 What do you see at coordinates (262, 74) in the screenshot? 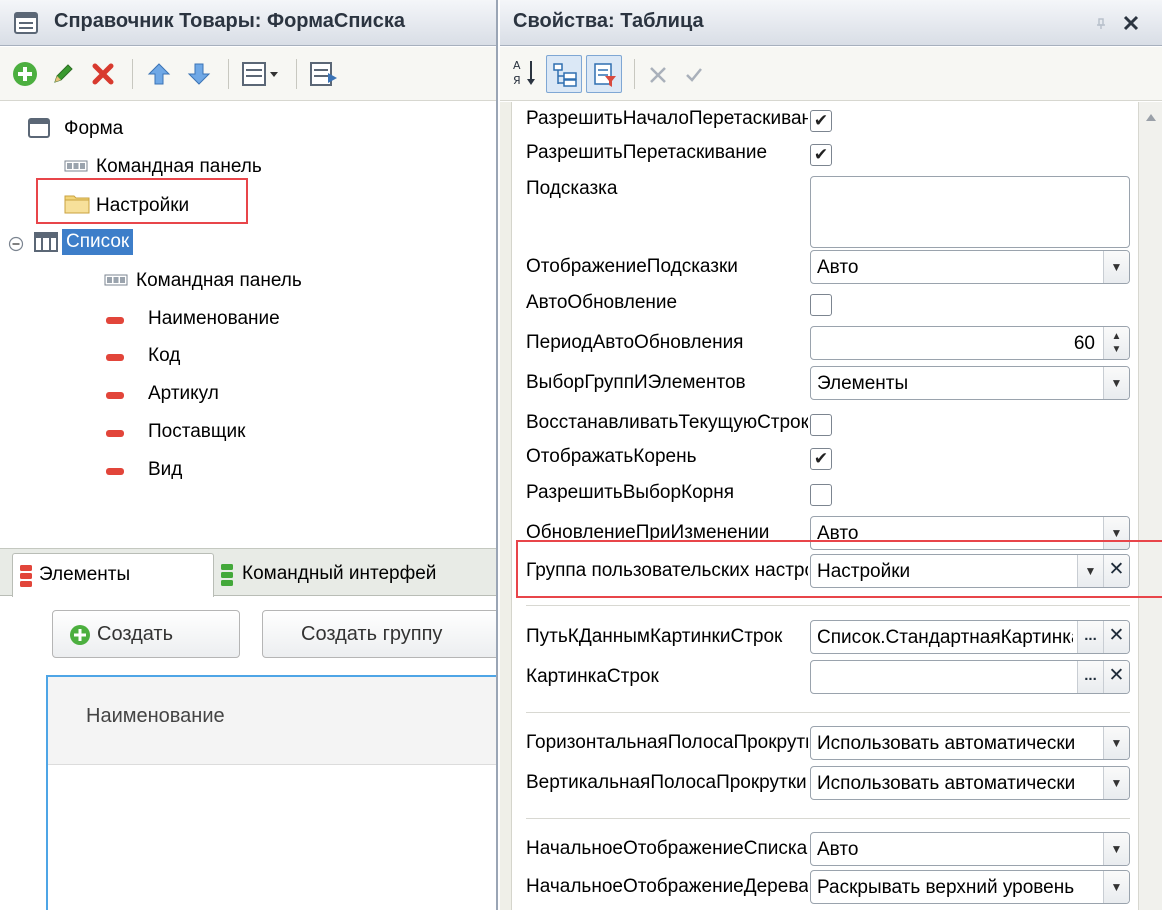
I see `layout-menu-icon` at bounding box center [262, 74].